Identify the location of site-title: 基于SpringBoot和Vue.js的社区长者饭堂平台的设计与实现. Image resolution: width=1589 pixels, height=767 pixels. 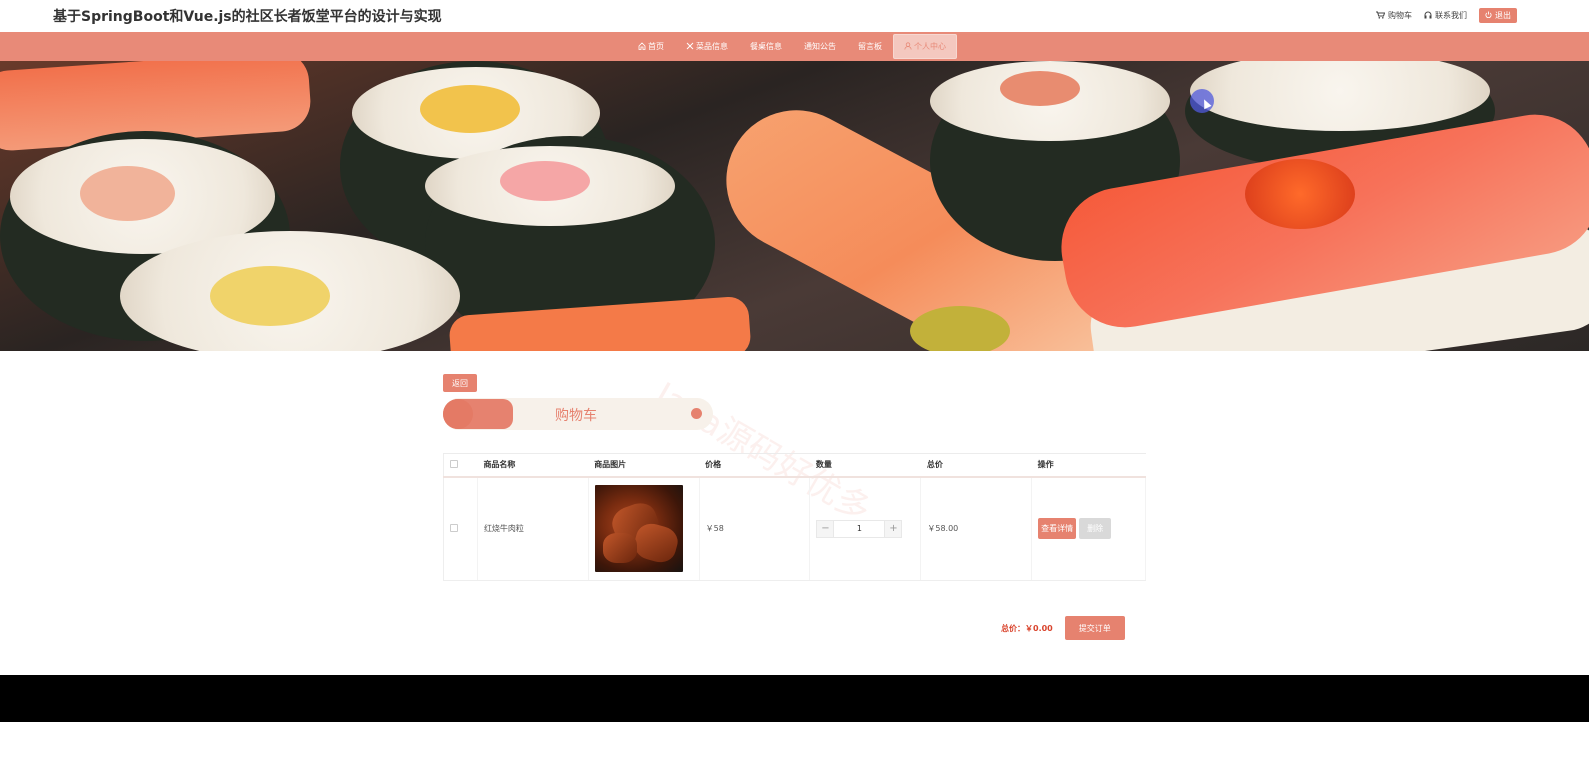
(247, 17).